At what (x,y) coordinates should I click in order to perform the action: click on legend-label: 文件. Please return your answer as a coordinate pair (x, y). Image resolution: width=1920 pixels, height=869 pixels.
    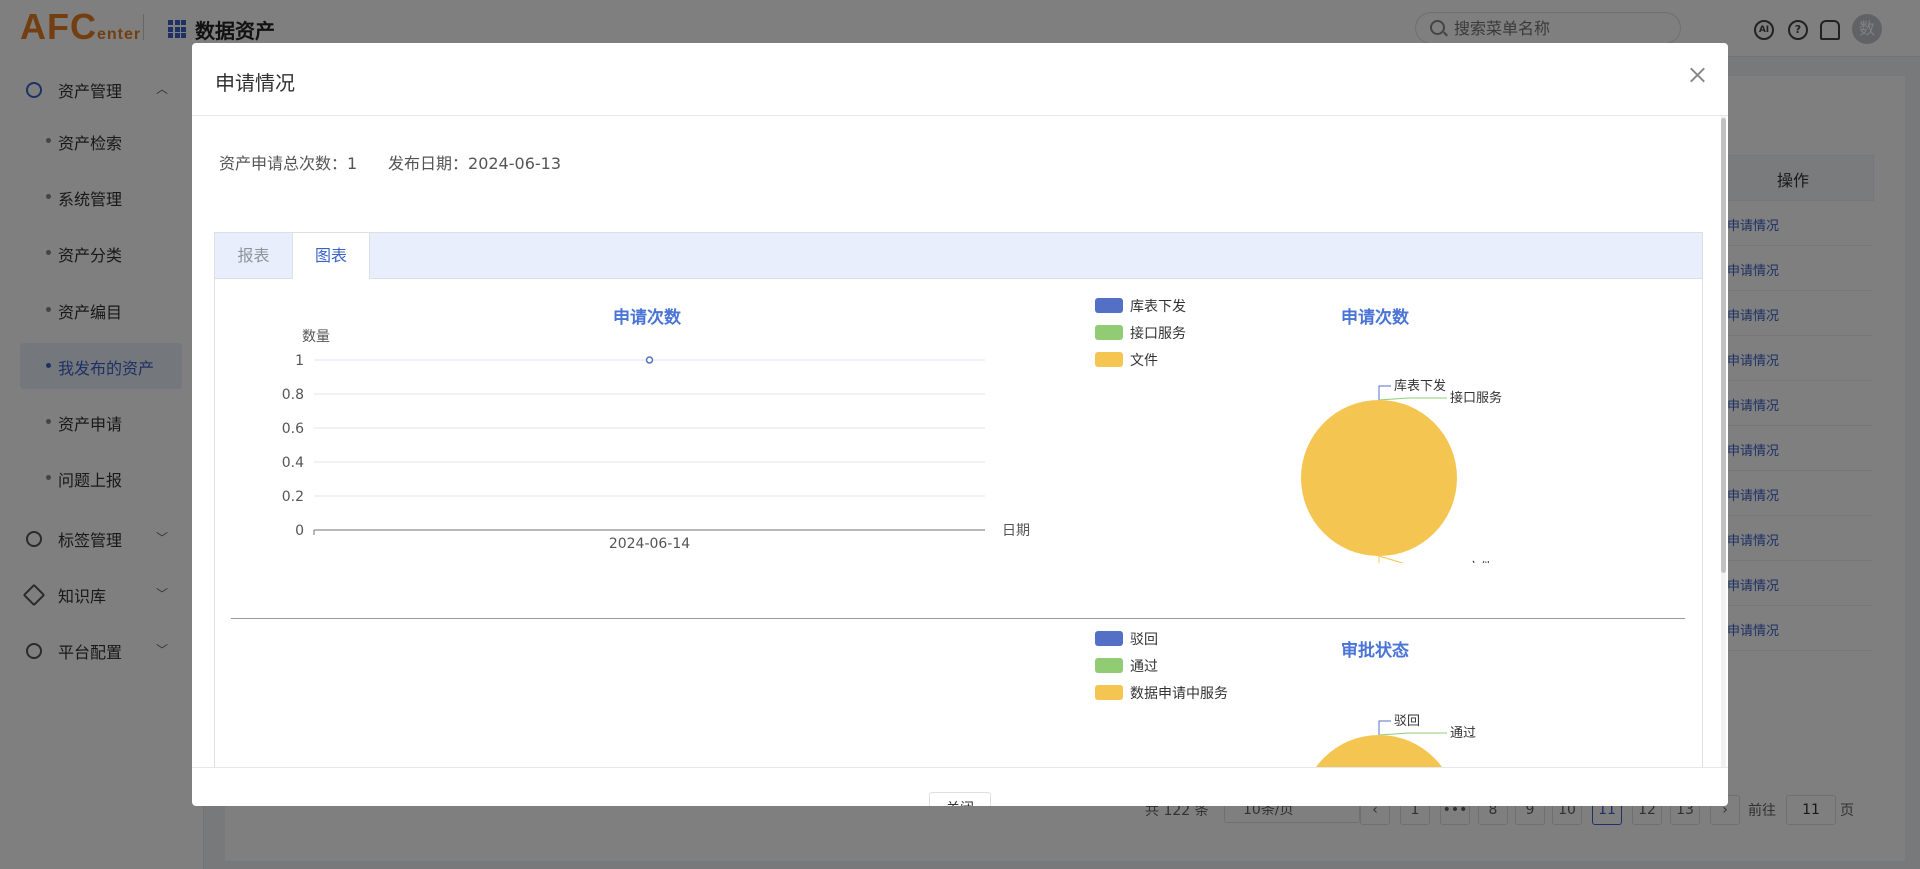
    Looking at the image, I should click on (1144, 361).